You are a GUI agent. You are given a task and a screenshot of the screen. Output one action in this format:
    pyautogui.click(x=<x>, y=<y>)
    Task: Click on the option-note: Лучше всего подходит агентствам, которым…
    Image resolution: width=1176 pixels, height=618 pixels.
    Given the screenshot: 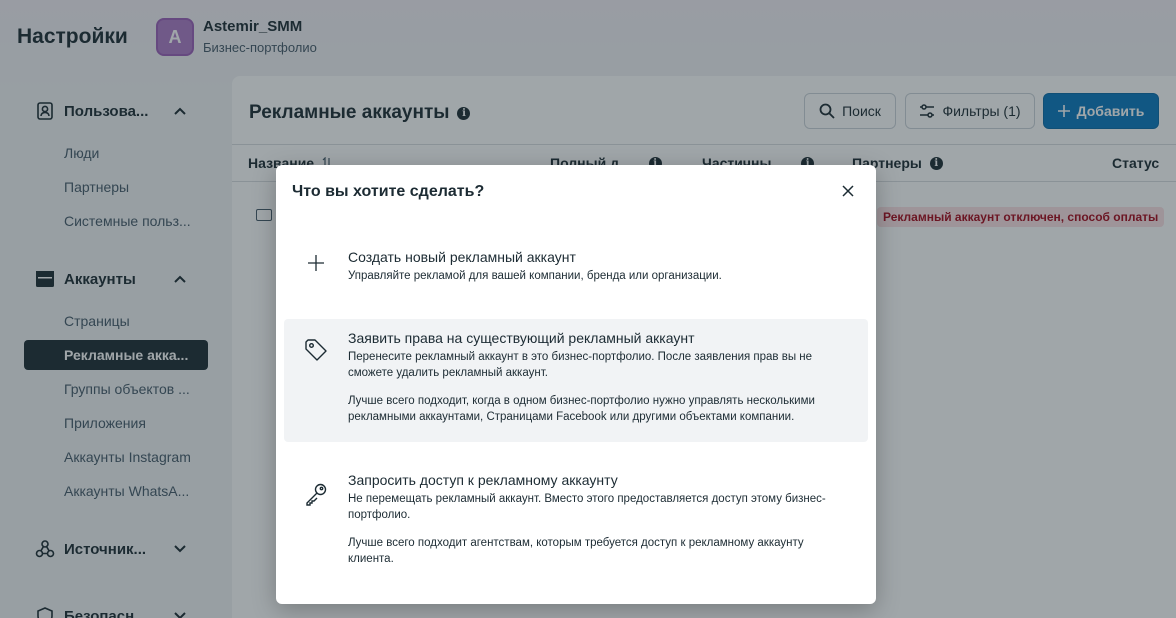 What is the action you would take?
    pyautogui.click(x=576, y=551)
    